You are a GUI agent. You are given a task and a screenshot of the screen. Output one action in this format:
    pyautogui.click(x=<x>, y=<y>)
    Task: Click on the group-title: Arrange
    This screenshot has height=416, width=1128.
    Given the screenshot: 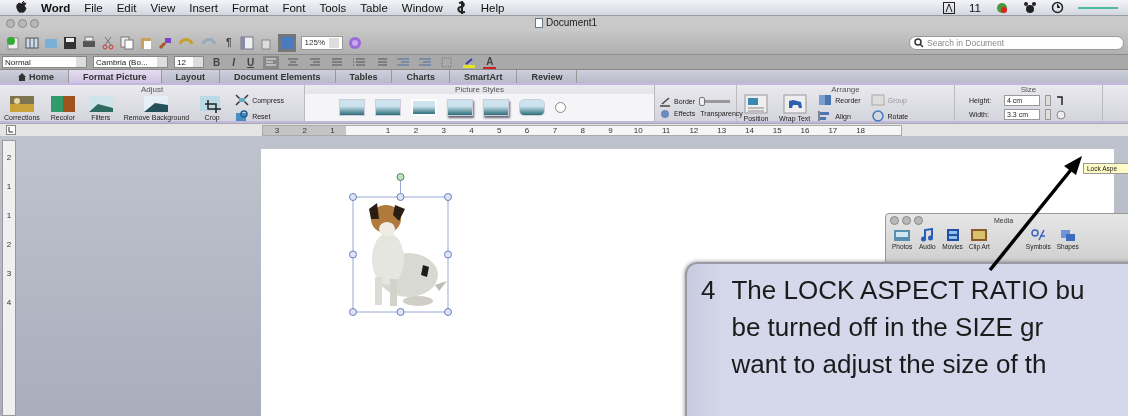 What is the action you would take?
    pyautogui.click(x=845, y=89)
    